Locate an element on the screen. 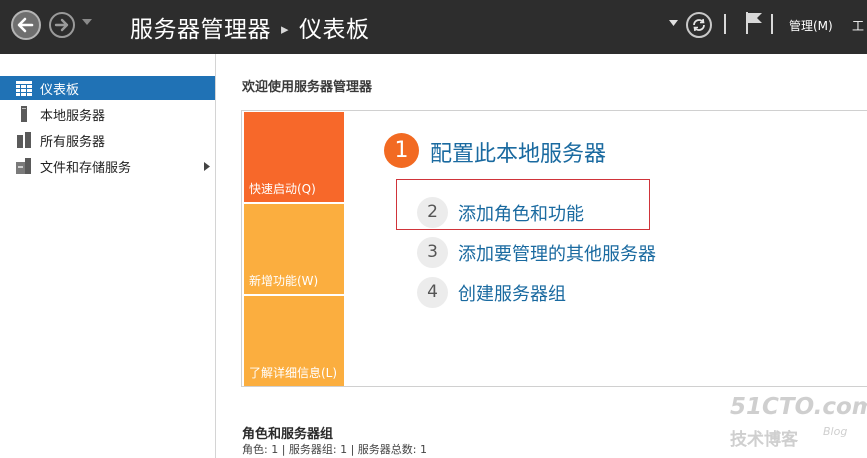  local-server-icon is located at coordinates (24, 114).